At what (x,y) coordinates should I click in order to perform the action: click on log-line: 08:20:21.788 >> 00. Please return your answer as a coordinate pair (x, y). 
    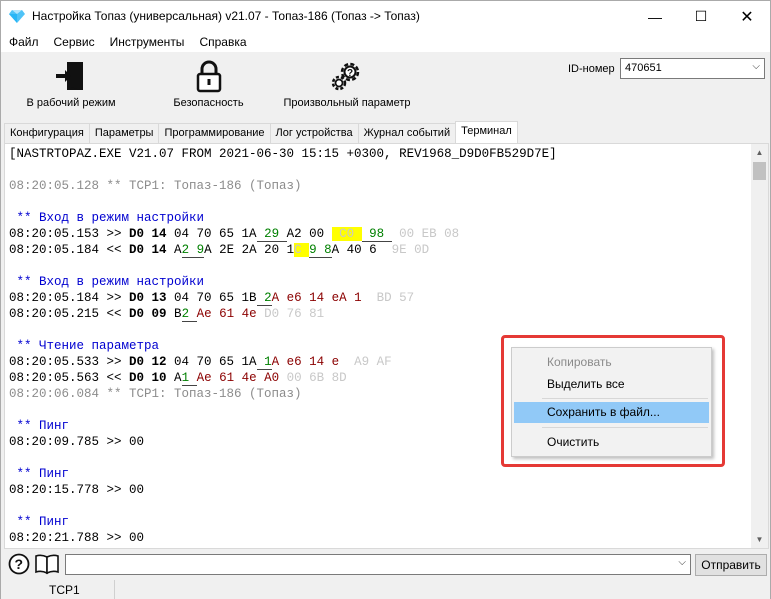
    Looking at the image, I should click on (77, 538).